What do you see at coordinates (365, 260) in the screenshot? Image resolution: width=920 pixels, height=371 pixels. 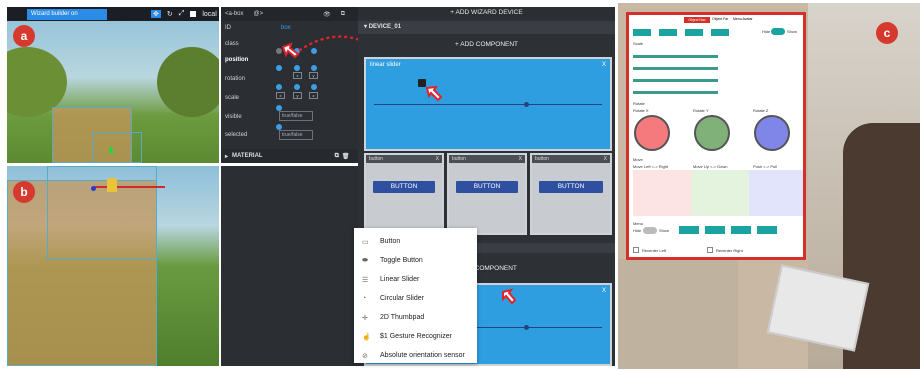 I see `toggle-icon: ⬬` at bounding box center [365, 260].